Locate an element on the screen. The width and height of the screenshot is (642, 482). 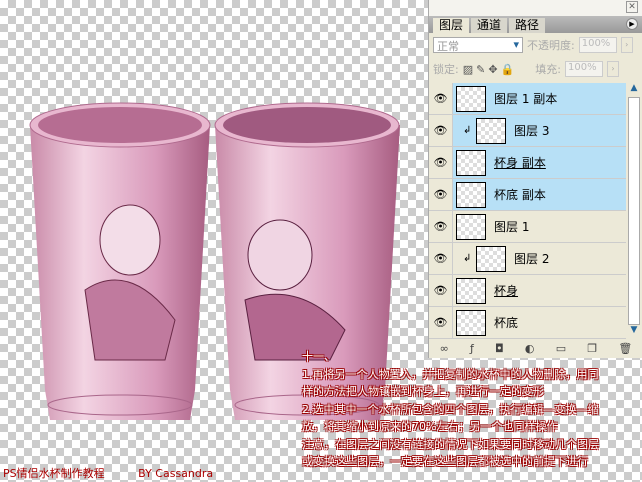
layer-row: 👁 杯身 副本 is located at coordinates (528, 163).